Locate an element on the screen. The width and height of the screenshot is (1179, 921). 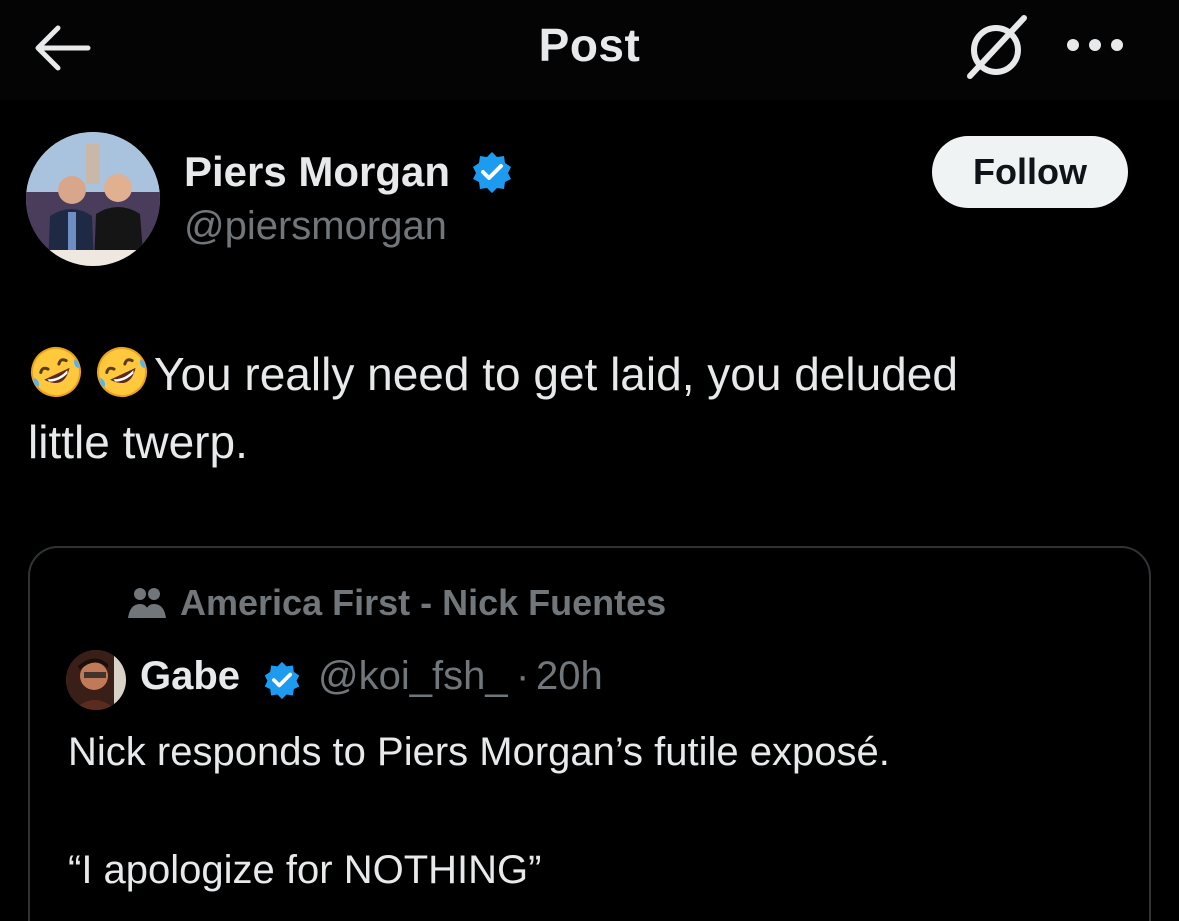
avatar-photo is located at coordinates (93, 199).